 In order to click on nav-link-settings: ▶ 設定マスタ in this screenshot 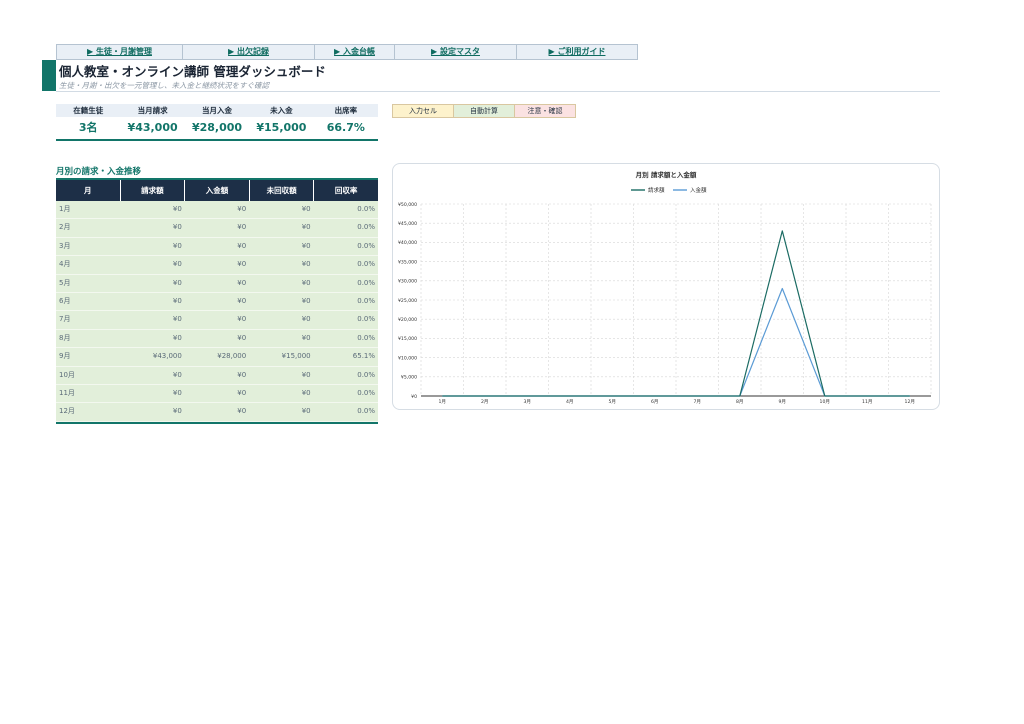, I will do `click(456, 52)`.